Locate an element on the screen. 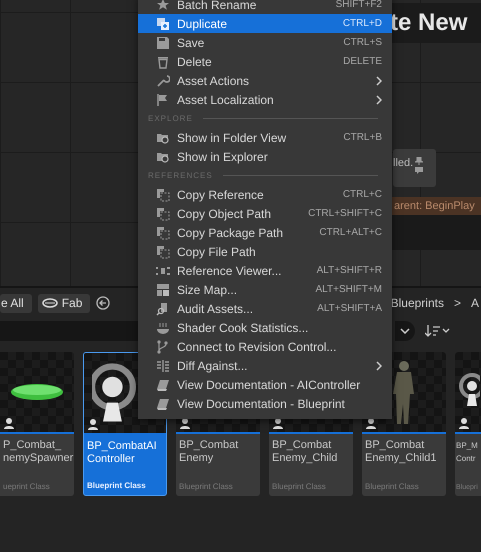 The width and height of the screenshot is (481, 552). magnifier-icon is located at coordinates (163, 309).